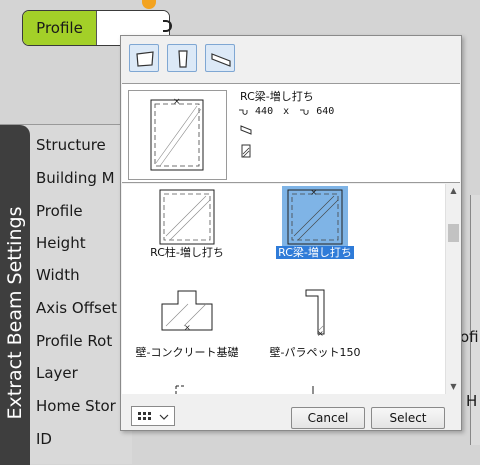 Image resolution: width=480 pixels, height=465 pixels. What do you see at coordinates (325, 111) in the screenshot?
I see `profile-height-value: 640` at bounding box center [325, 111].